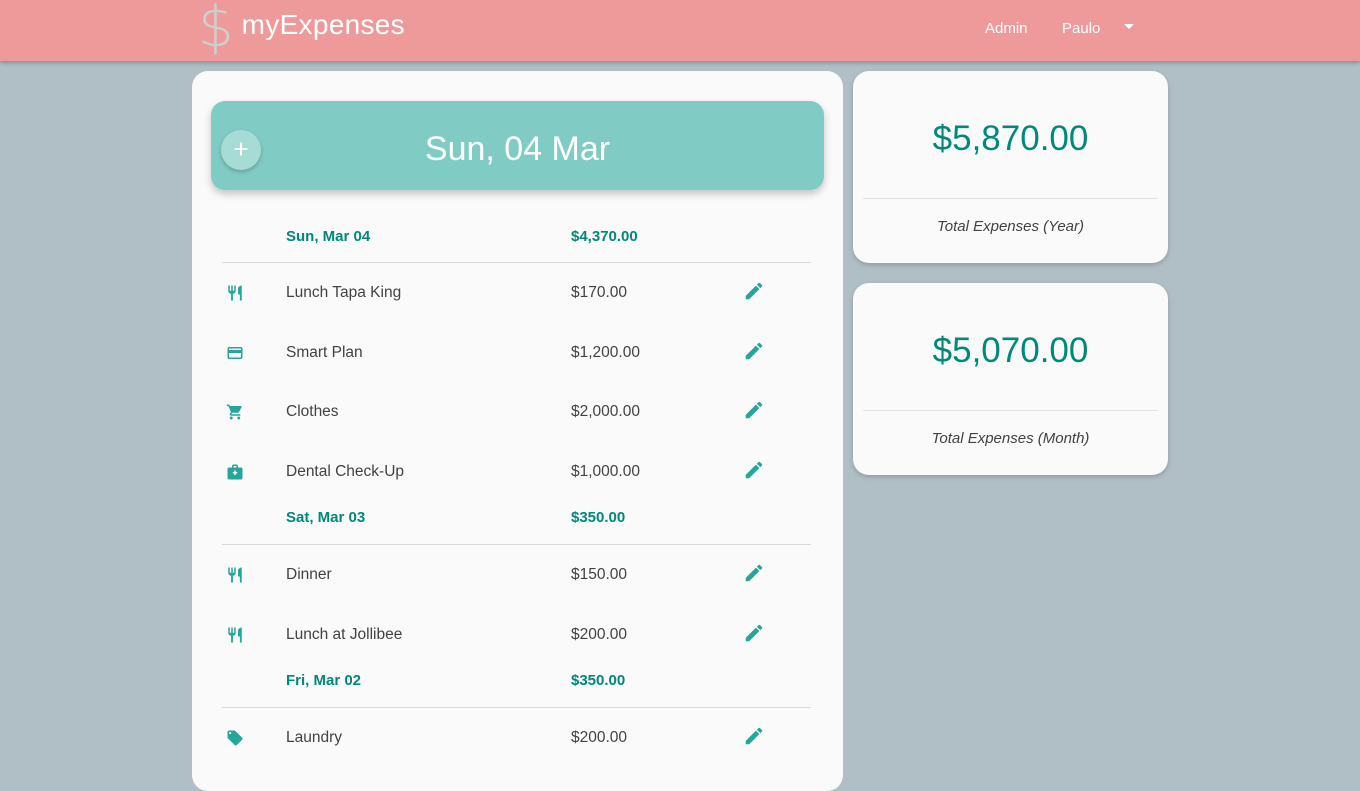  I want to click on current-date-title: Sun, 04 Mar, so click(517, 149).